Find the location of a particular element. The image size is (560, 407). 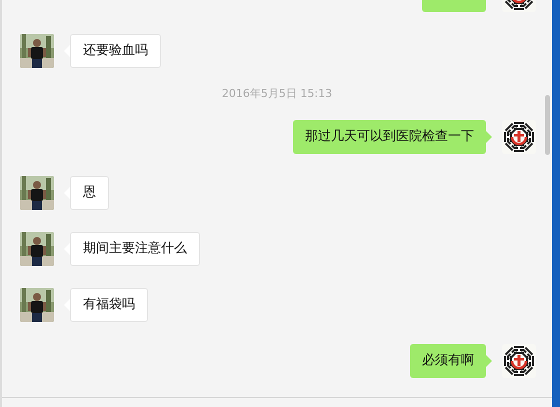

scrollbar-thumb is located at coordinates (547, 125).